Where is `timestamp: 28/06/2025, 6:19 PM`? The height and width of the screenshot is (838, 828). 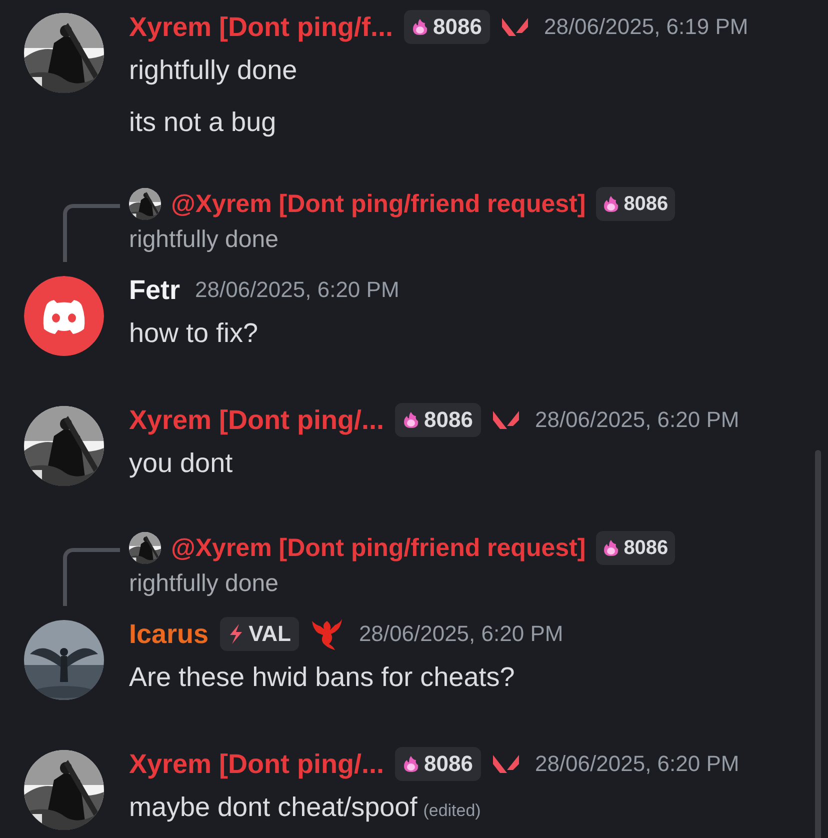 timestamp: 28/06/2025, 6:19 PM is located at coordinates (646, 27).